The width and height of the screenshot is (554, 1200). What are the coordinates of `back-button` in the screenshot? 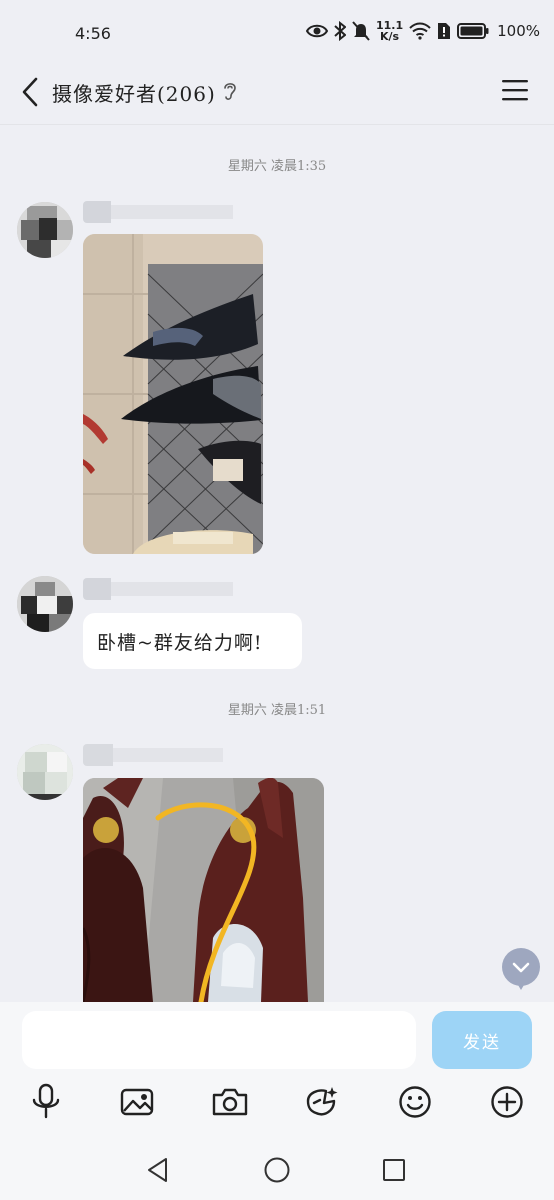 It's located at (30, 92).